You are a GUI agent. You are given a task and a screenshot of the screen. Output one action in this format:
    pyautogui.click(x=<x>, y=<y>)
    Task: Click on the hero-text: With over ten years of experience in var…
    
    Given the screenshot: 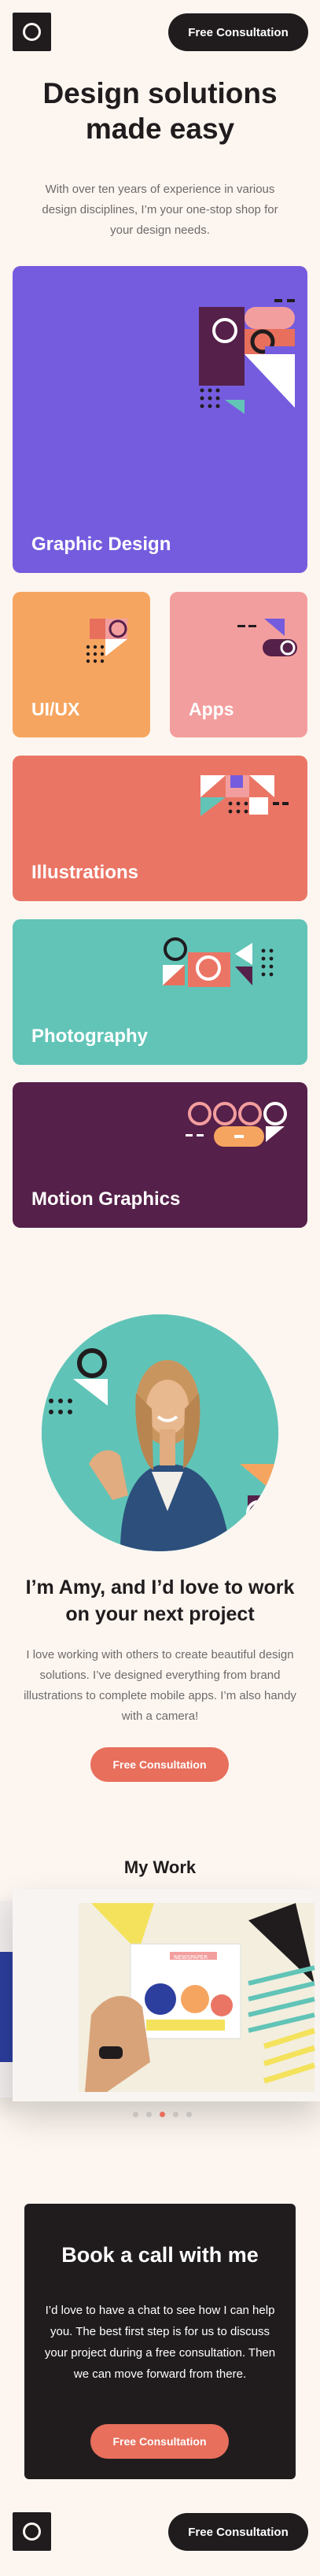 What is the action you would take?
    pyautogui.click(x=160, y=210)
    